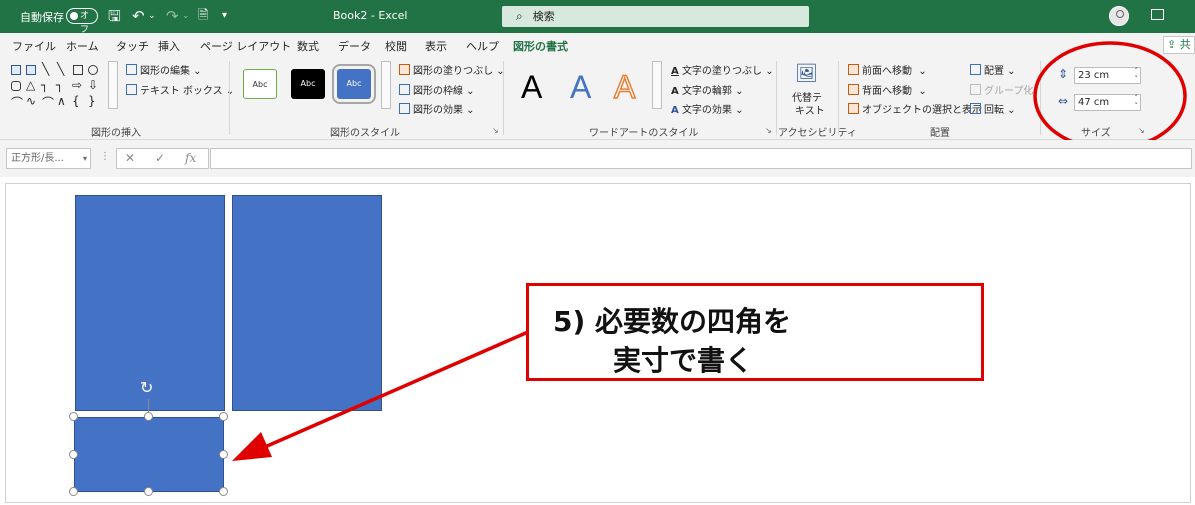  What do you see at coordinates (540, 48) in the screenshot?
I see `tab-shape-format: 図形の書式` at bounding box center [540, 48].